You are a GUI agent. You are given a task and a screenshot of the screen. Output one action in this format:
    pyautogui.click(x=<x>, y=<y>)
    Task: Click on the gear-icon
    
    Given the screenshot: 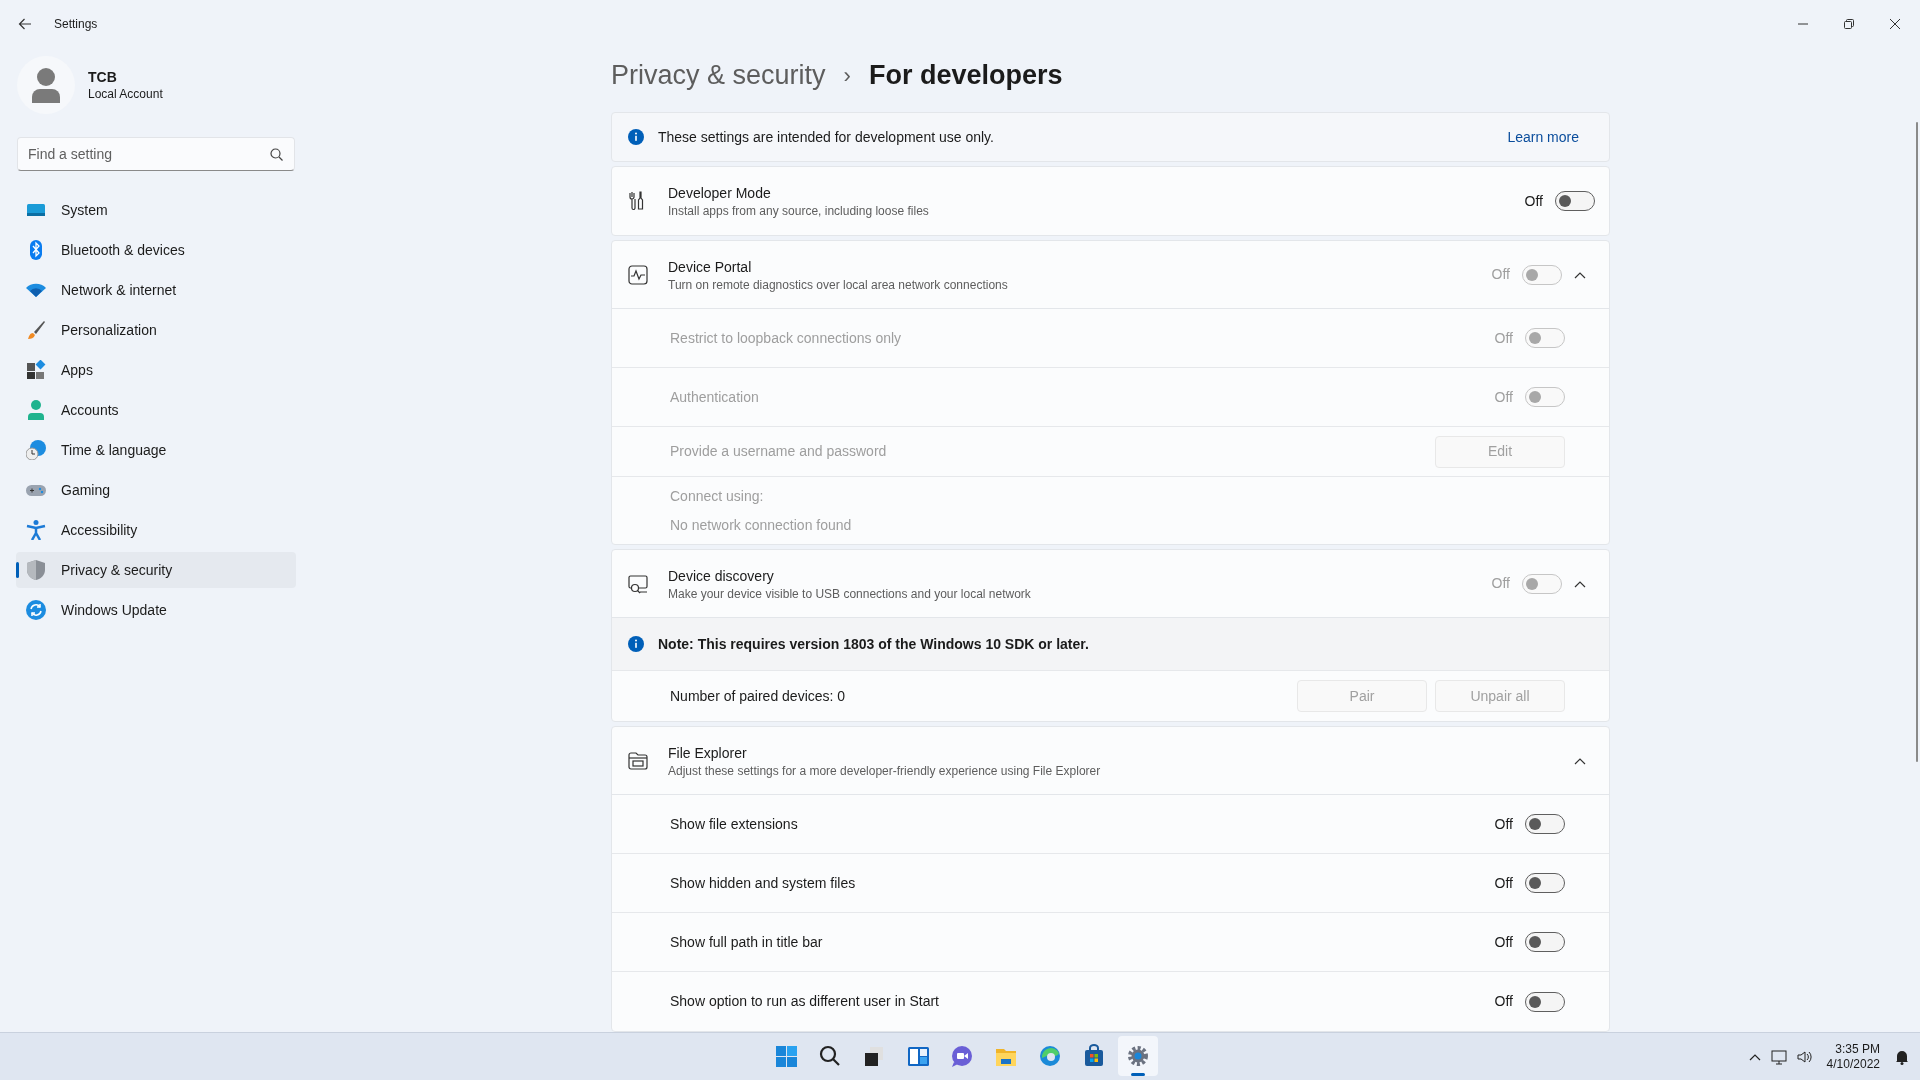 What is the action you would take?
    pyautogui.click(x=1138, y=1056)
    